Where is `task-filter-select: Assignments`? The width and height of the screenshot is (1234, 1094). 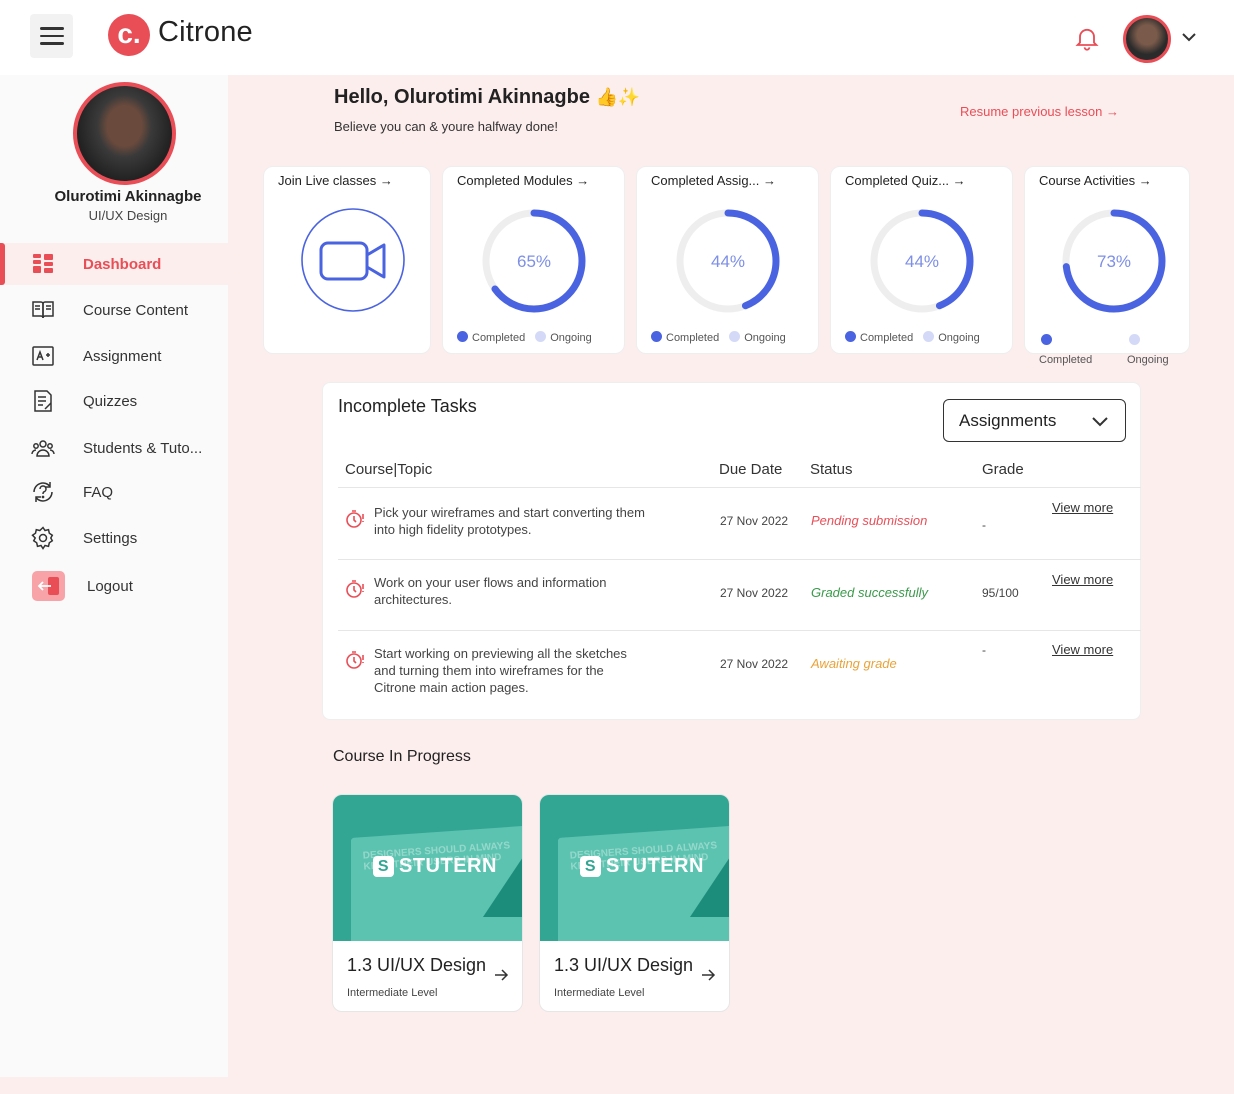
task-filter-select: Assignments is located at coordinates (1034, 420).